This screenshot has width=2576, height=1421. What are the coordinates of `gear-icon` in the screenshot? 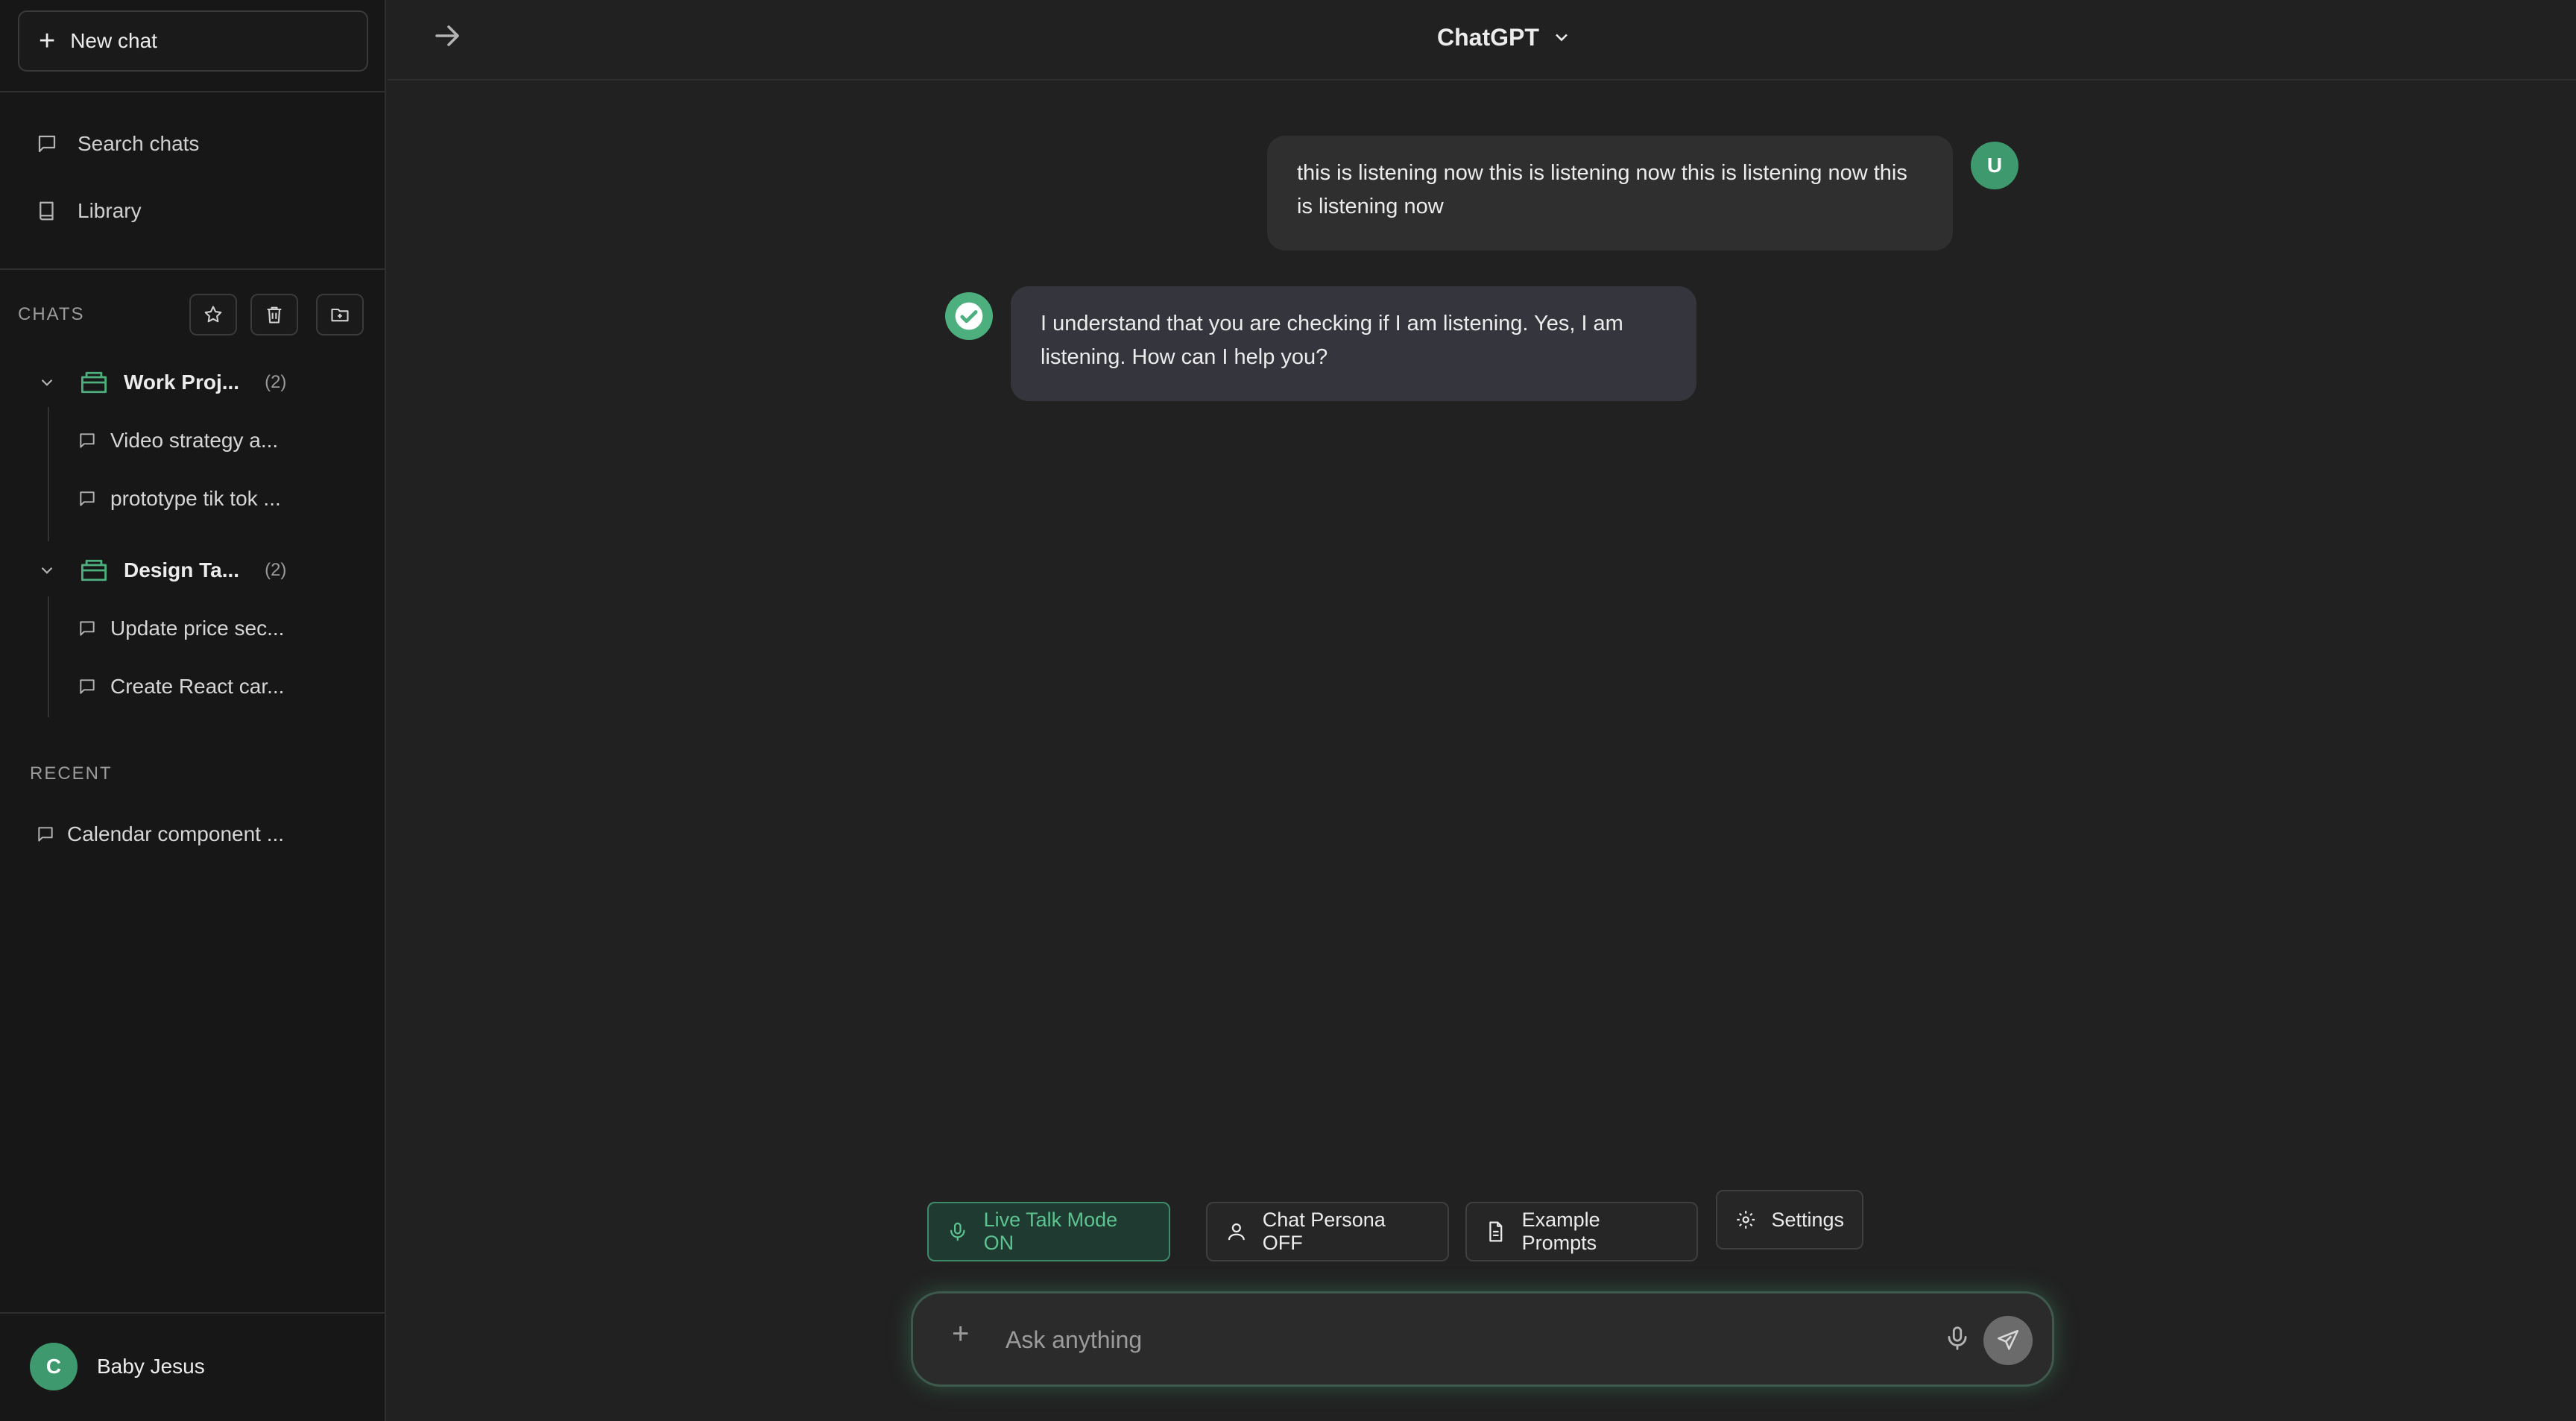 It's located at (1746, 1220).